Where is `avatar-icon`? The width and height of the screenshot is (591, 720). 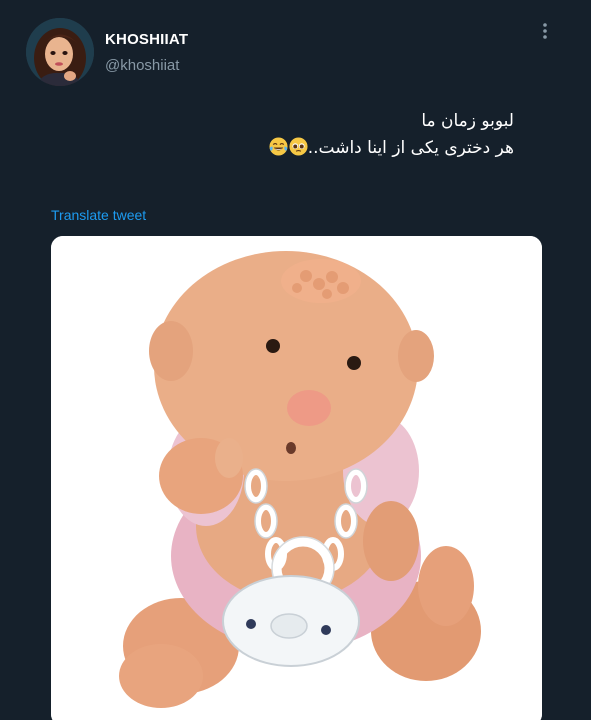
avatar-icon is located at coordinates (60, 52).